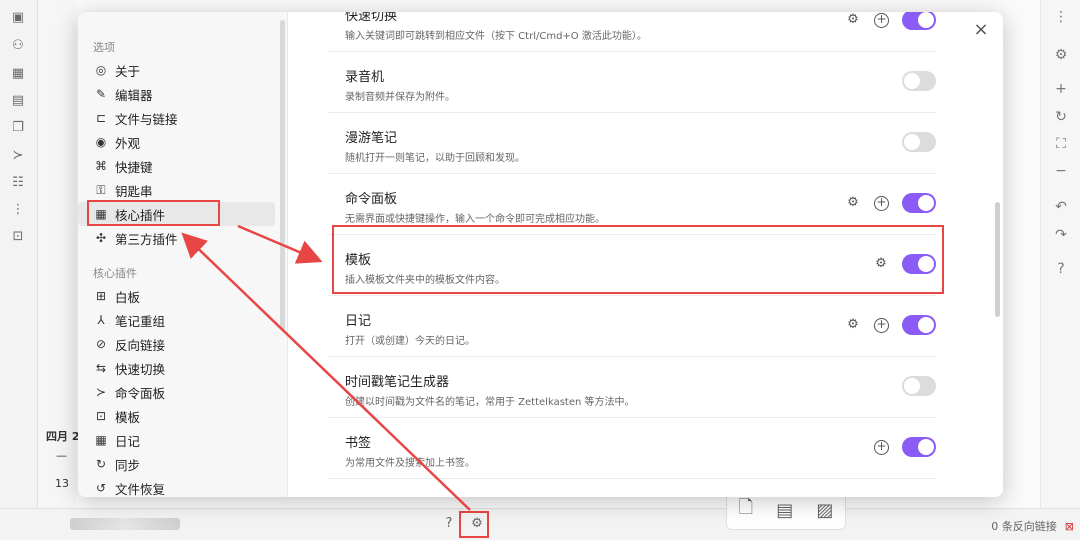 This screenshot has width=1080, height=540. Describe the element at coordinates (101, 70) in the screenshot. I see `about-icon: ◎` at that location.